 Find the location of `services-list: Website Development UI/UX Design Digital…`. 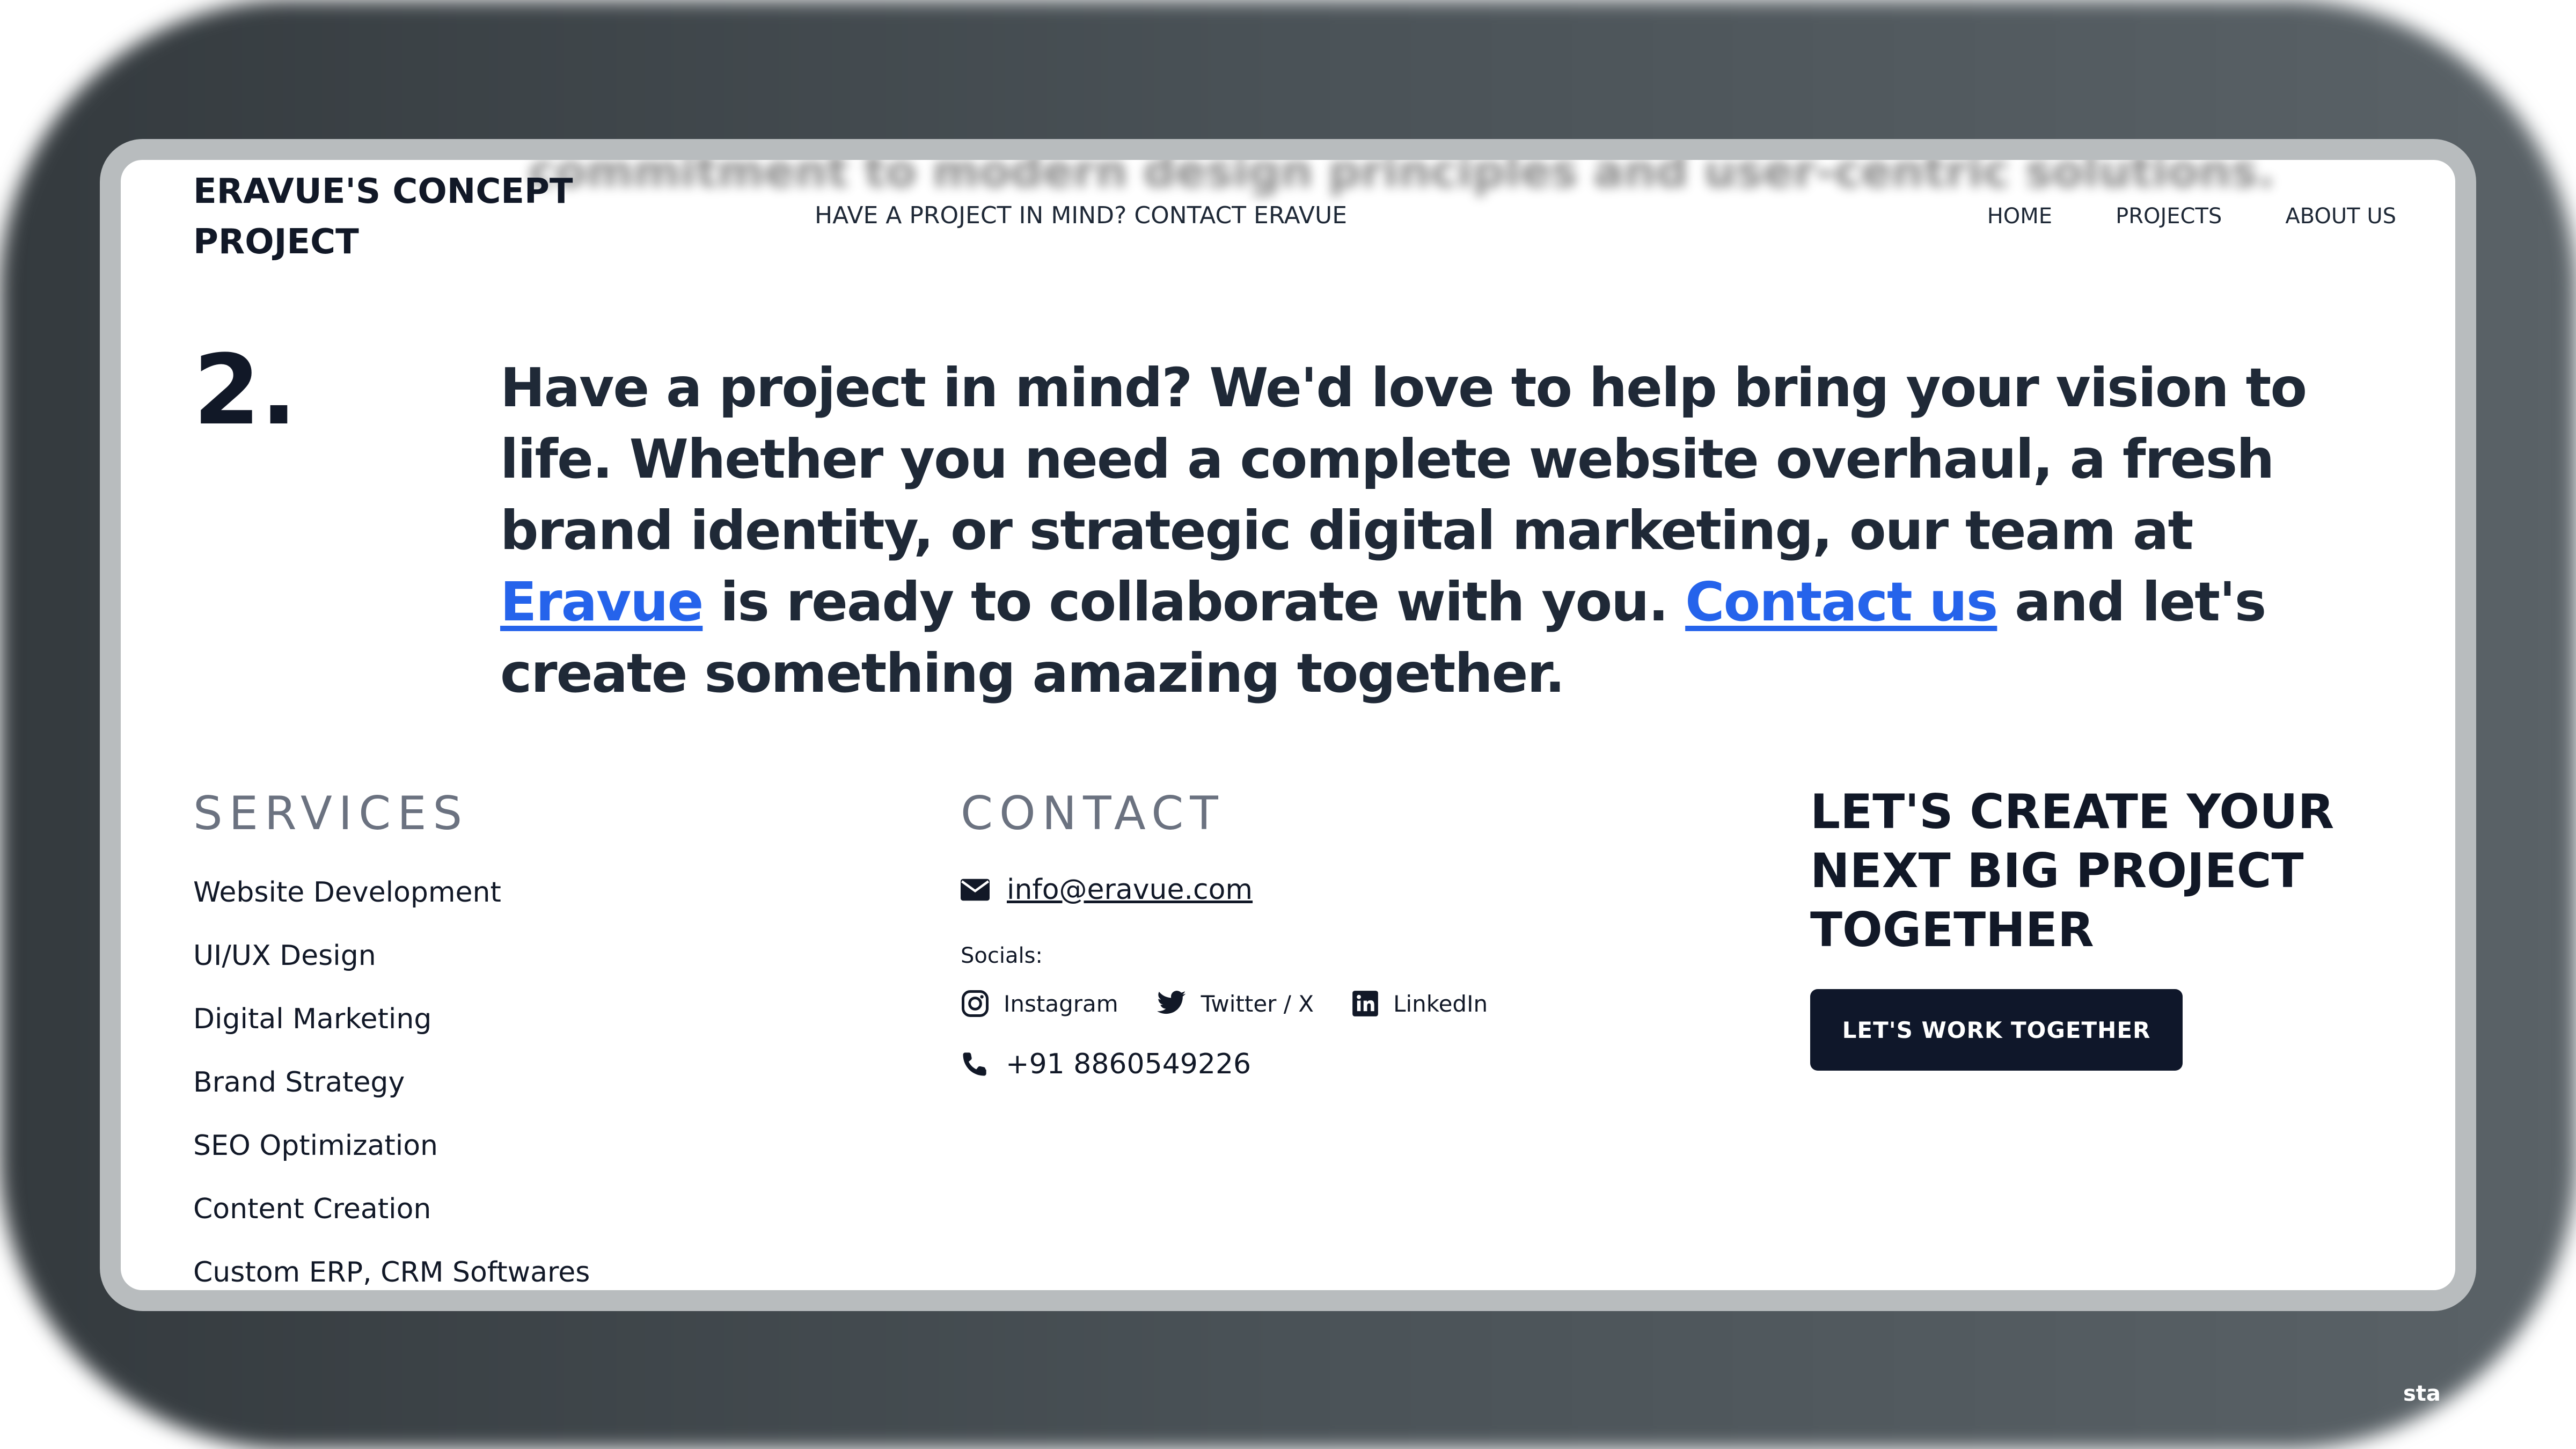

services-list: Website Development UI/UX Design Digital… is located at coordinates (391, 1082).